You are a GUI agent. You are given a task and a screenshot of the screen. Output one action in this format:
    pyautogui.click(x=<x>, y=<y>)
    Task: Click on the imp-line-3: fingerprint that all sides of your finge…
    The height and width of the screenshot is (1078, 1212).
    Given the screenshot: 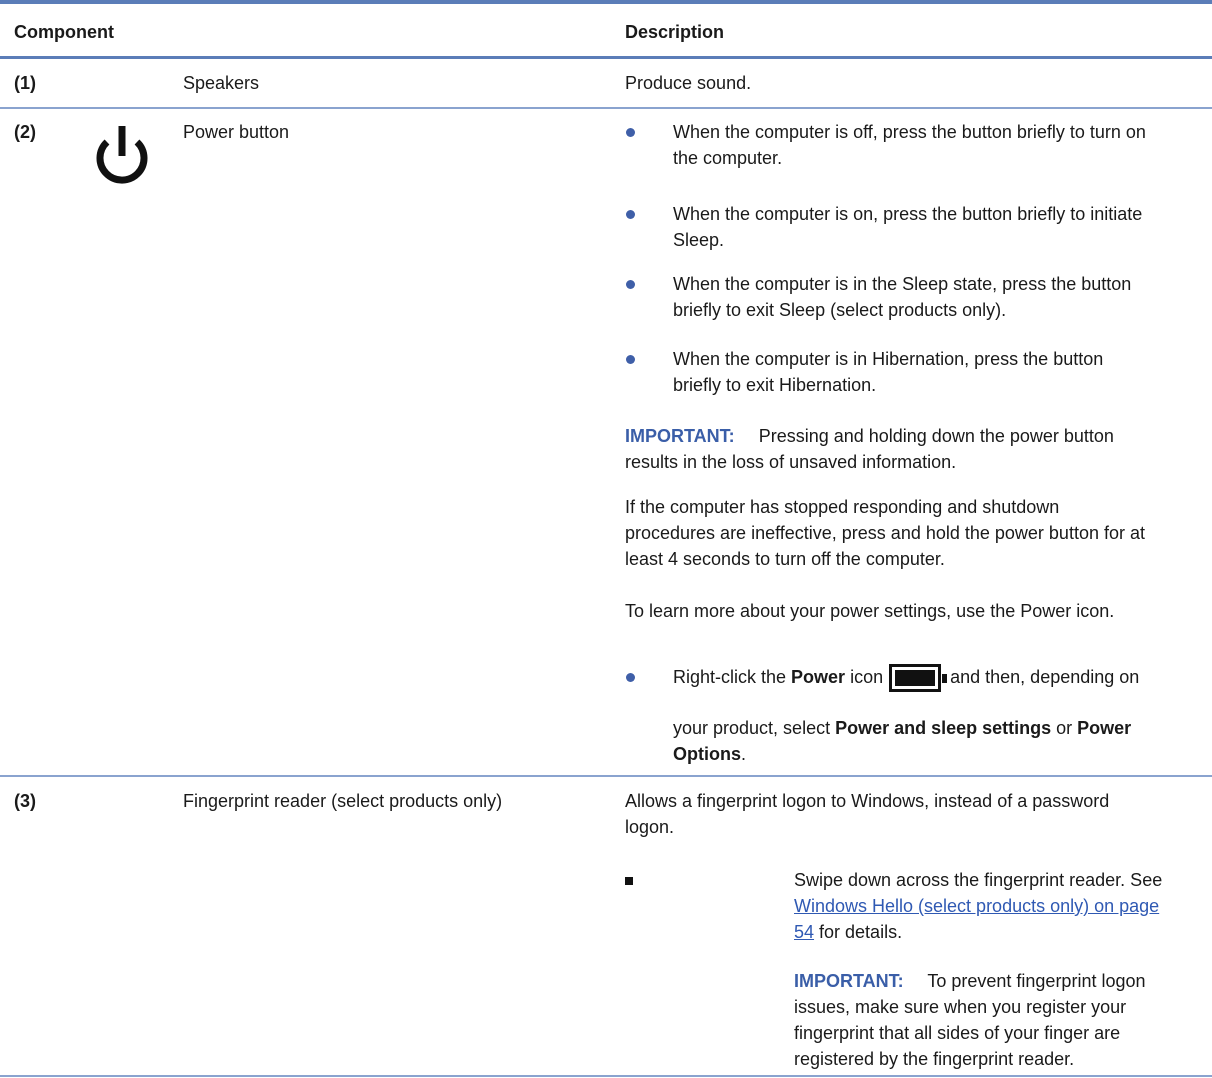 What is the action you would take?
    pyautogui.click(x=957, y=1033)
    